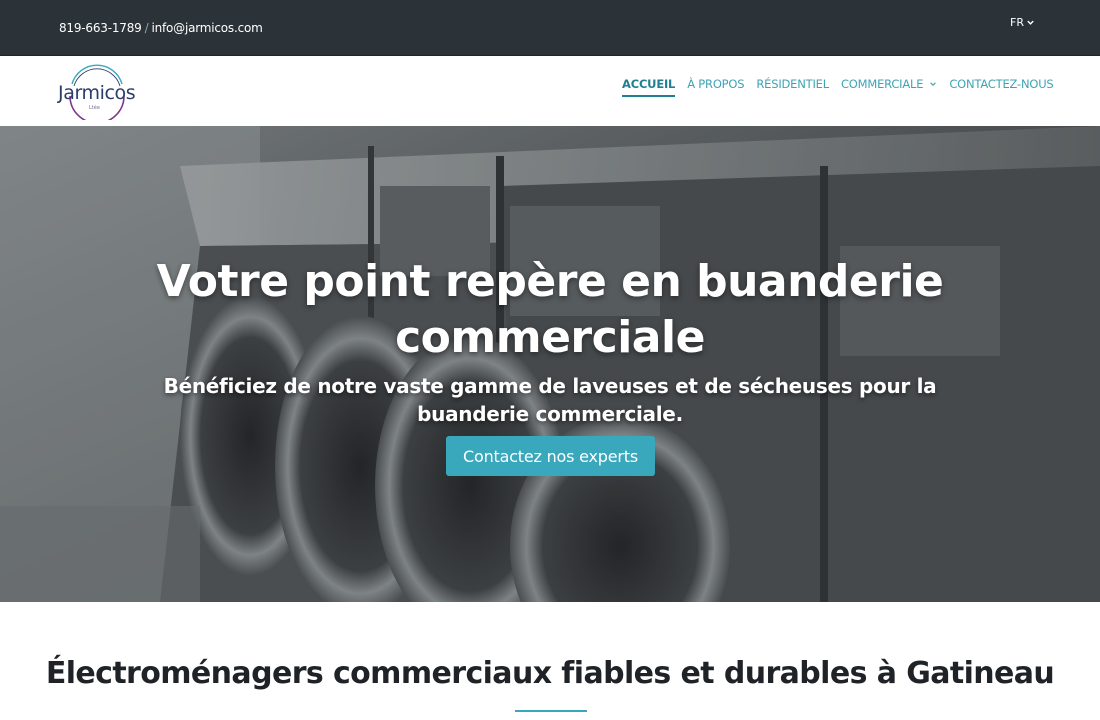 The image size is (1100, 720). I want to click on logo-name: Jarmicos, so click(97, 93).